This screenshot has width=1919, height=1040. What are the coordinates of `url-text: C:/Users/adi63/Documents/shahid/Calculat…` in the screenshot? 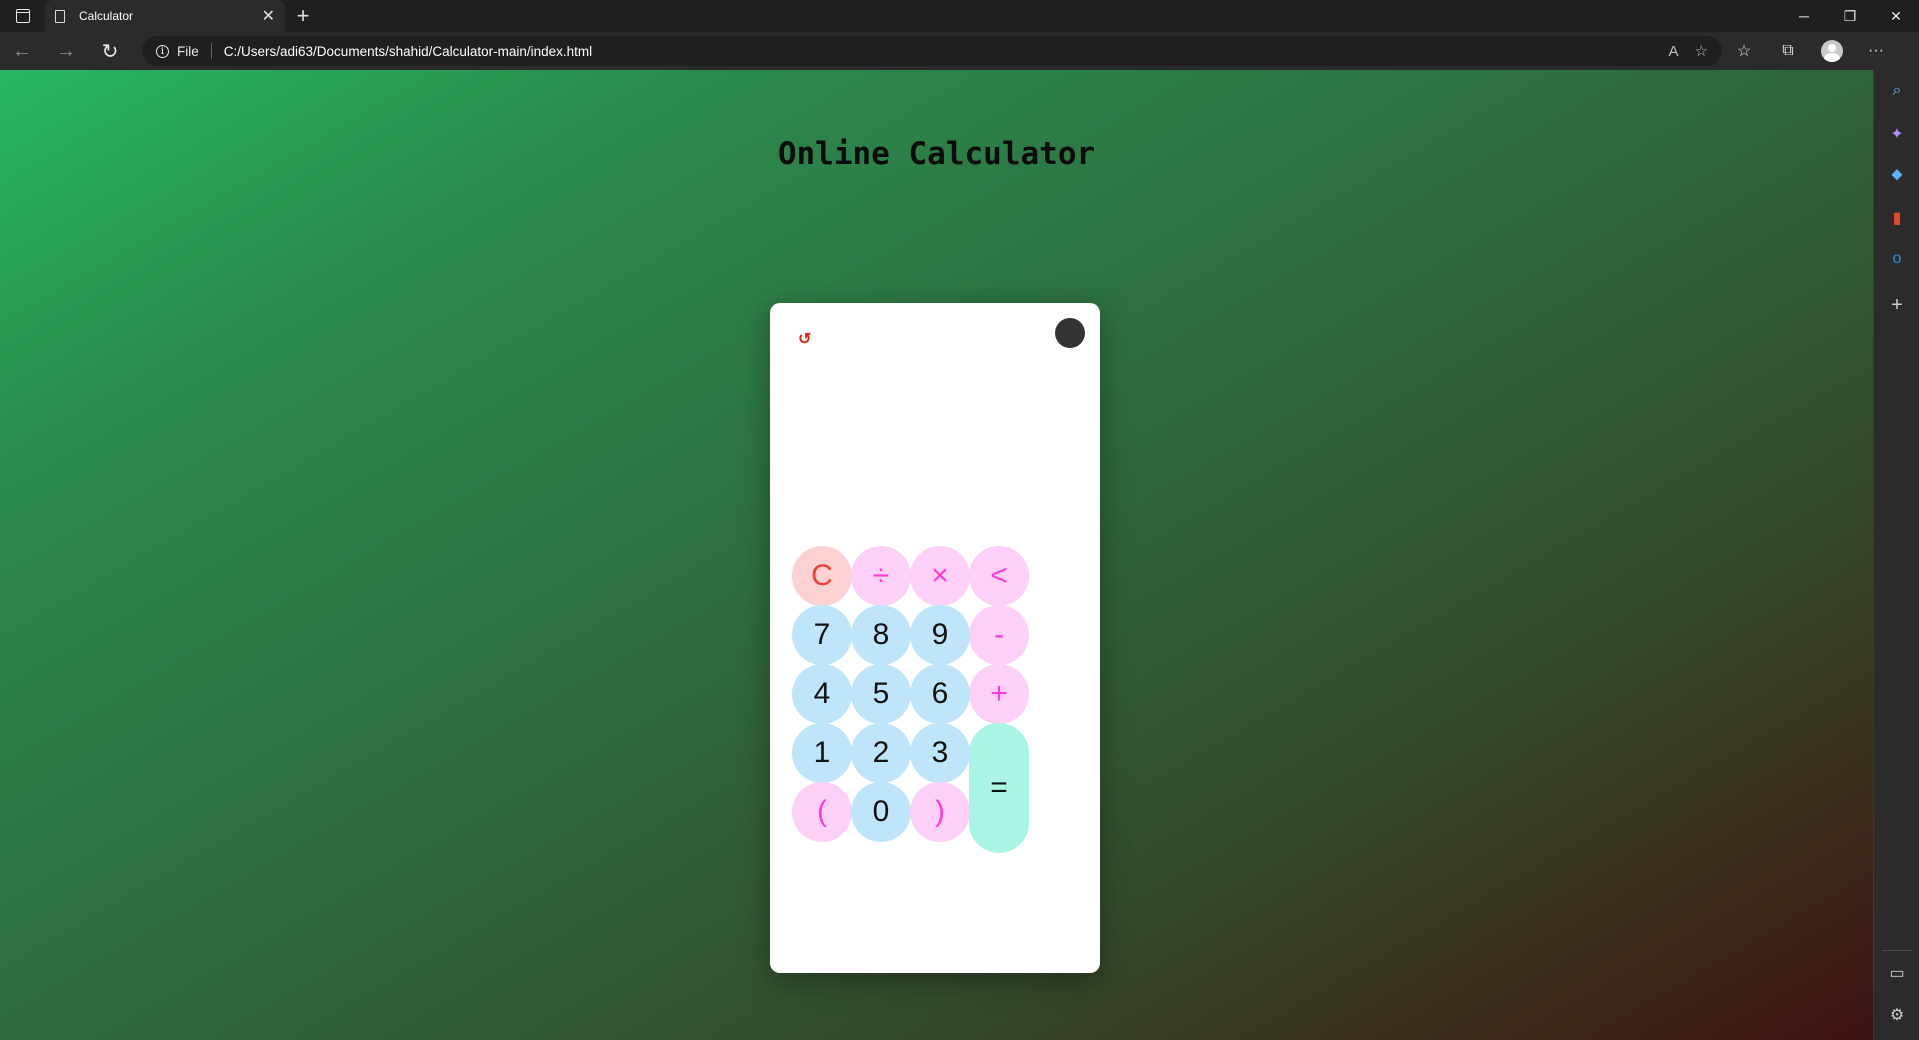 It's located at (938, 51).